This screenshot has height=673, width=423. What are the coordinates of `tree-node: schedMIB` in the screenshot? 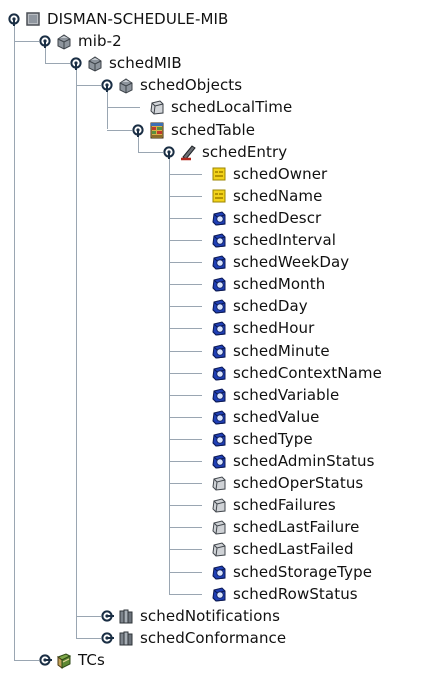 It's located at (134, 63).